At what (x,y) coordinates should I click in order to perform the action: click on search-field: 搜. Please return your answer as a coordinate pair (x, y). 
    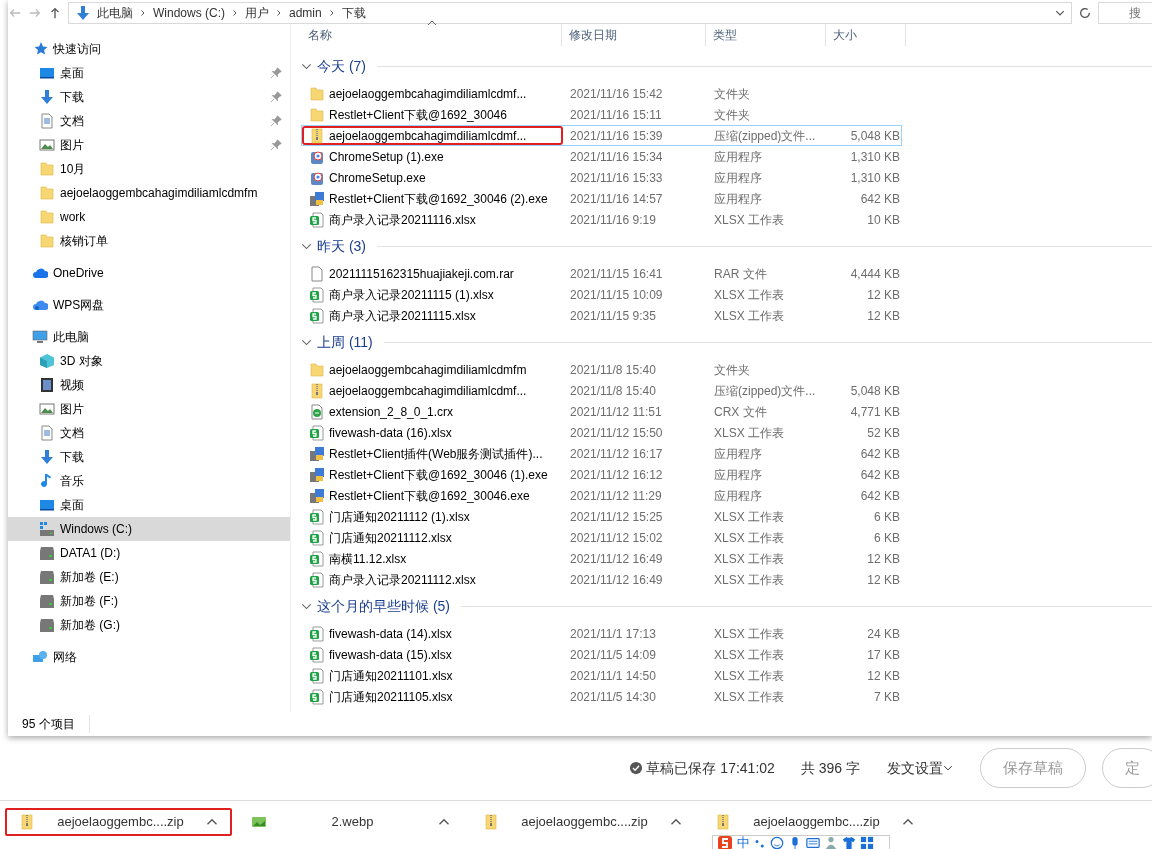
    Looking at the image, I should click on (1125, 13).